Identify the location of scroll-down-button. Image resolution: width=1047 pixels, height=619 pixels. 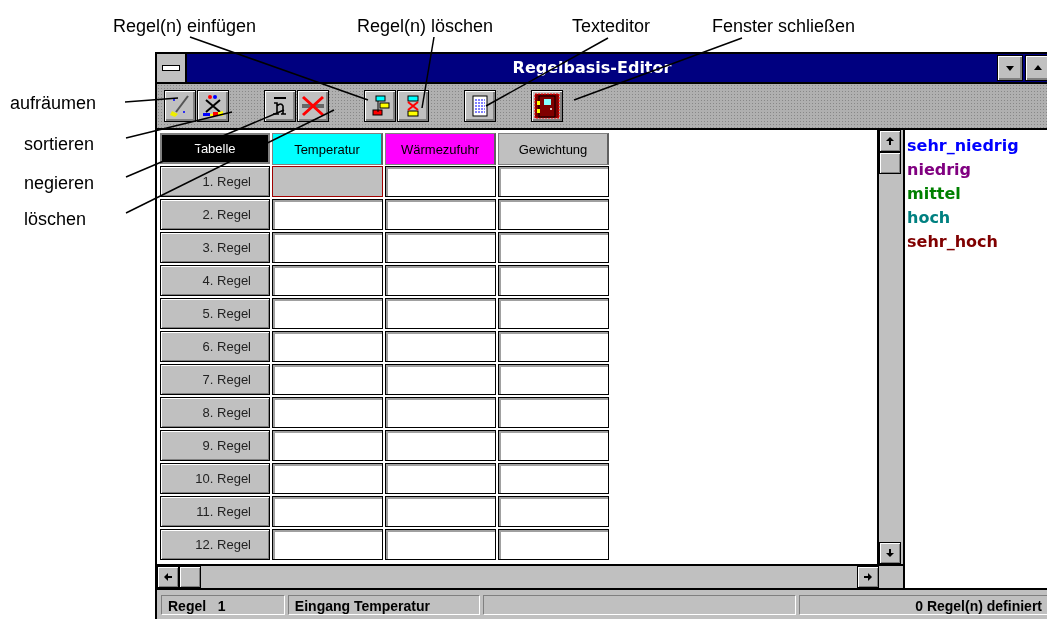
(890, 553).